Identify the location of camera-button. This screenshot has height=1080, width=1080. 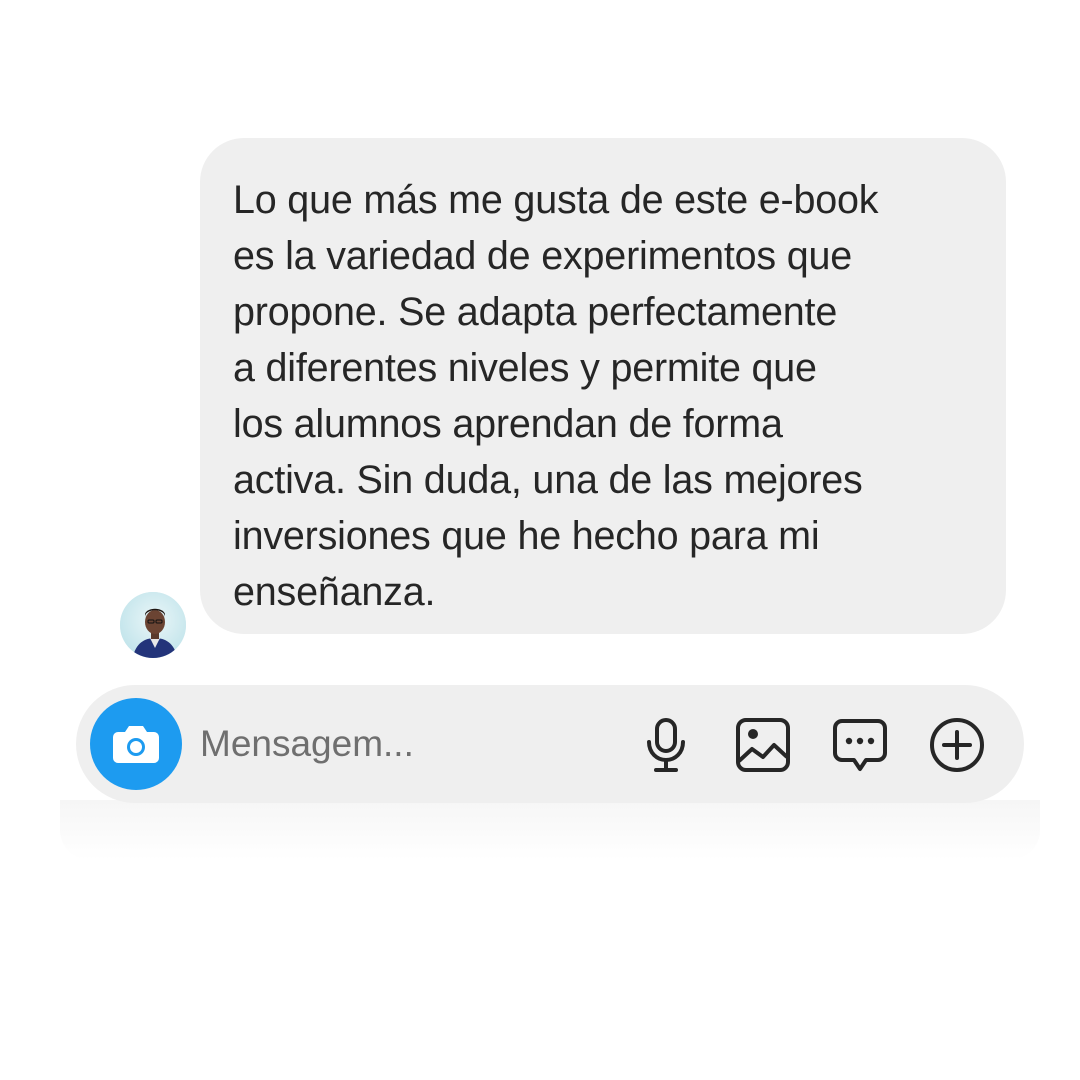
(136, 744).